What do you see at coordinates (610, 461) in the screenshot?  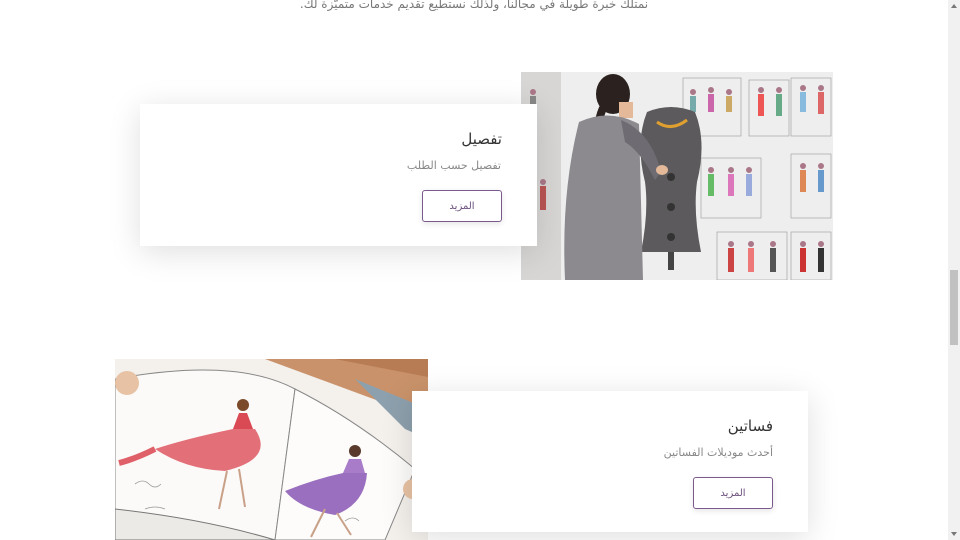 I see `service-card-dresses: فساتين أحدث موديلات الفساتين المزيد` at bounding box center [610, 461].